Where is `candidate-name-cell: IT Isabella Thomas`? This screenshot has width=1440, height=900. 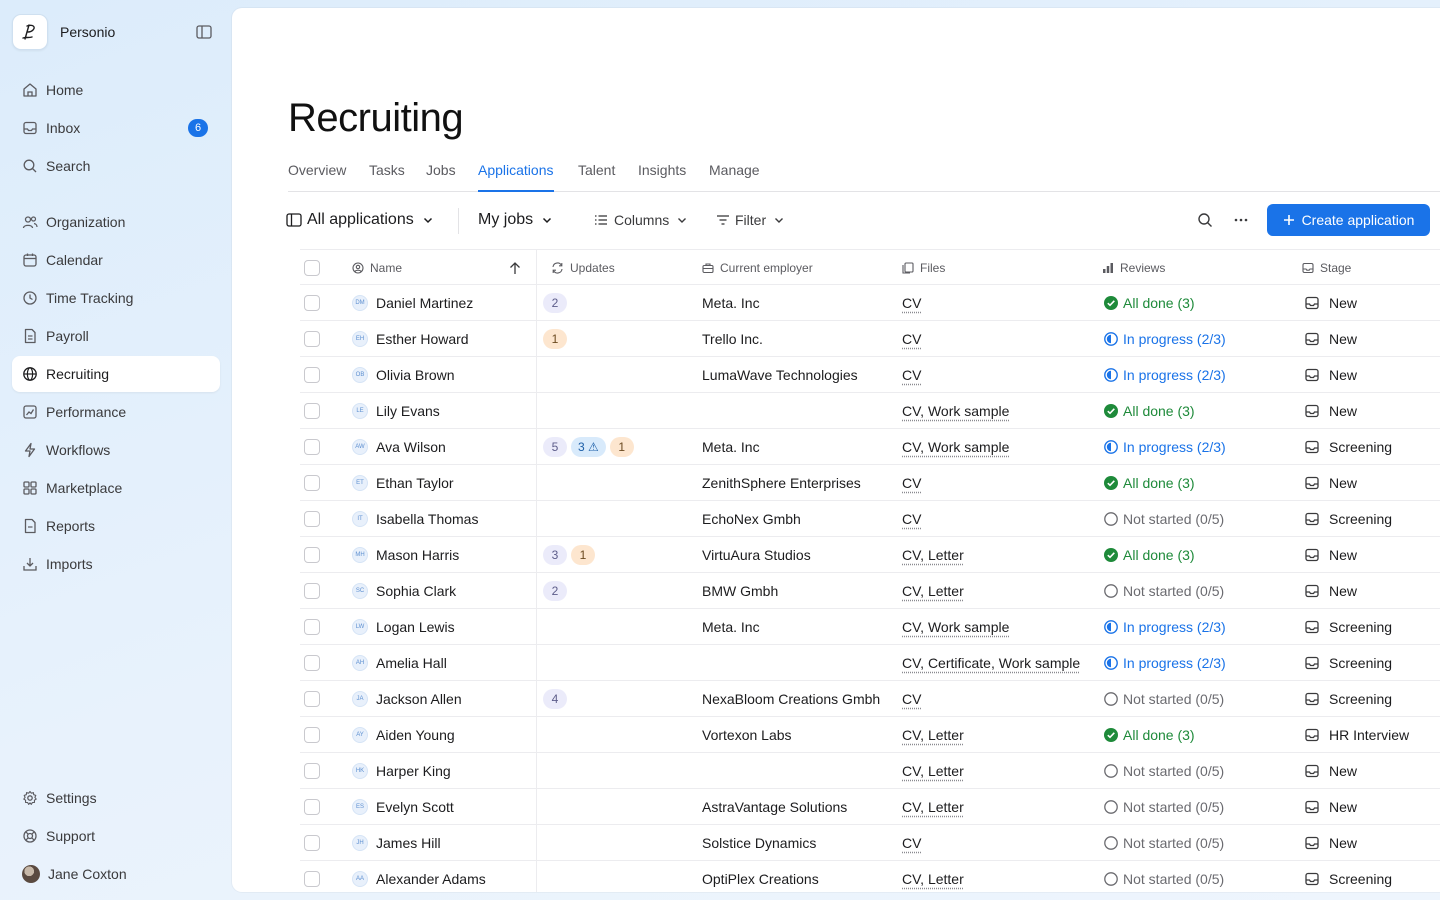 candidate-name-cell: IT Isabella Thomas is located at coordinates (415, 519).